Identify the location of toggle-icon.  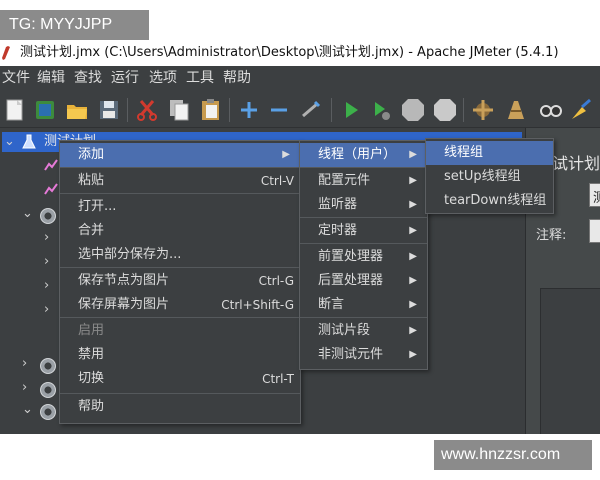
(311, 110).